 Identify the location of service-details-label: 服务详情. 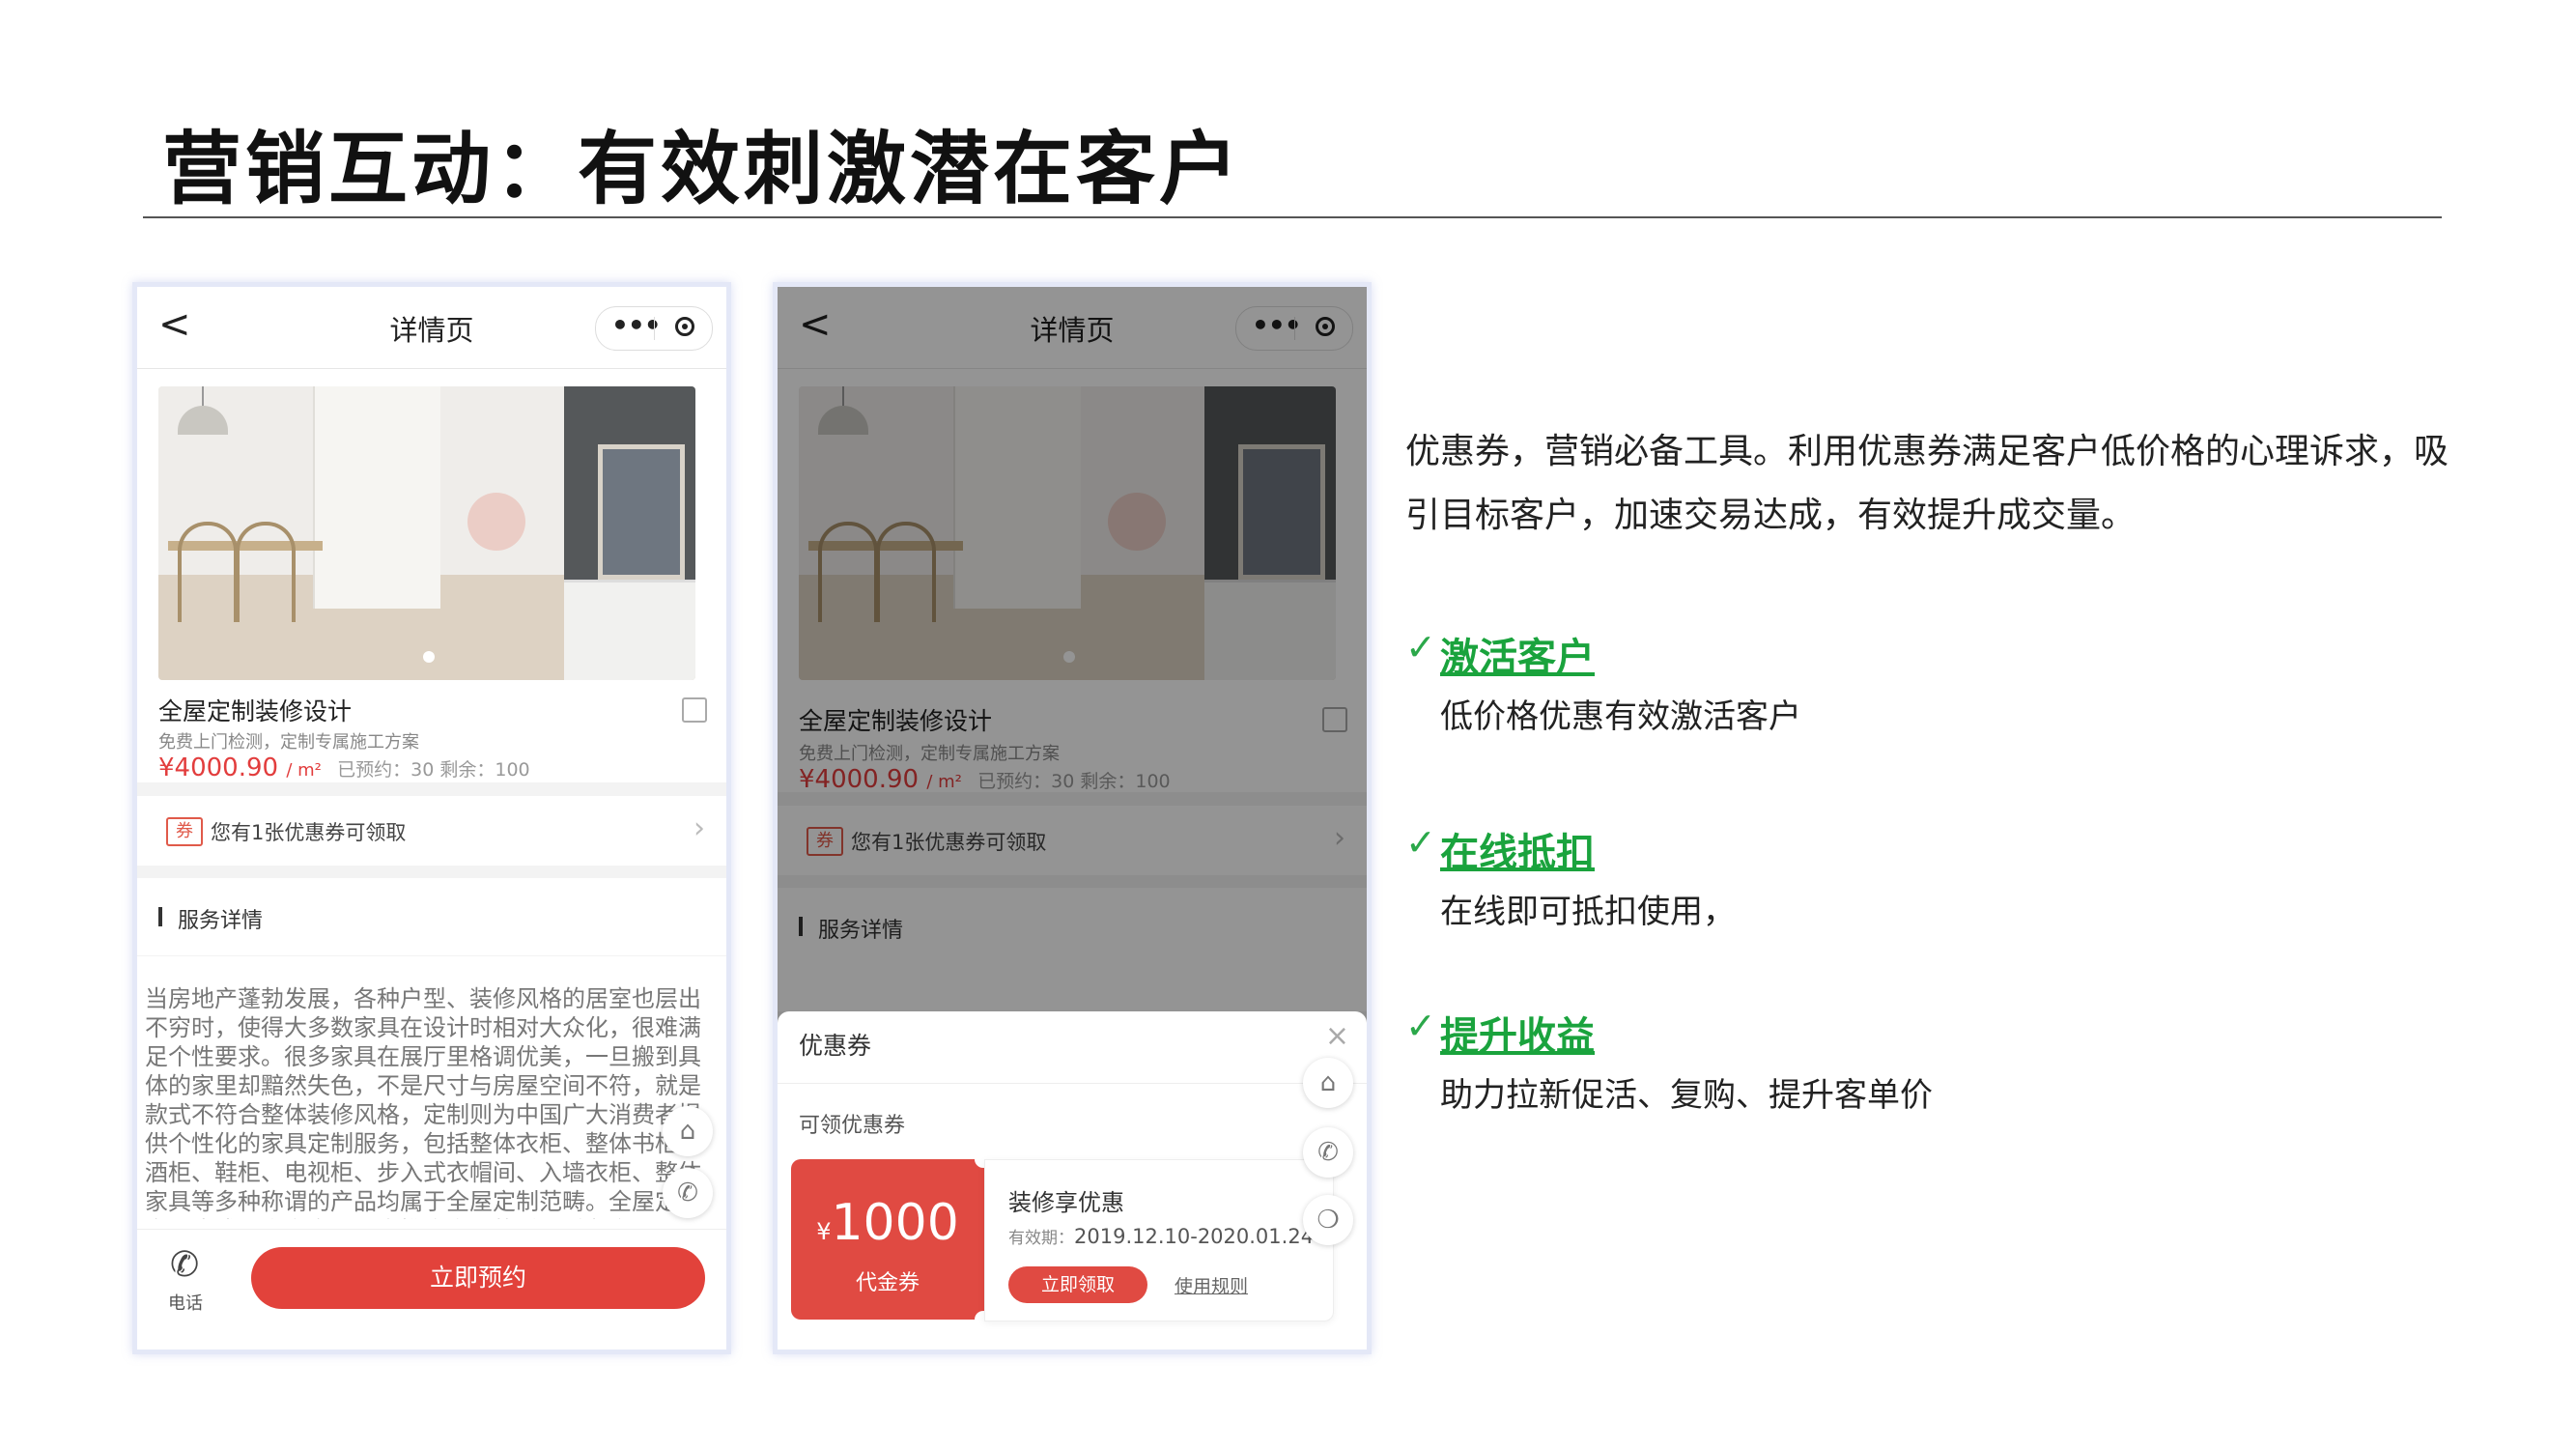
(221, 921).